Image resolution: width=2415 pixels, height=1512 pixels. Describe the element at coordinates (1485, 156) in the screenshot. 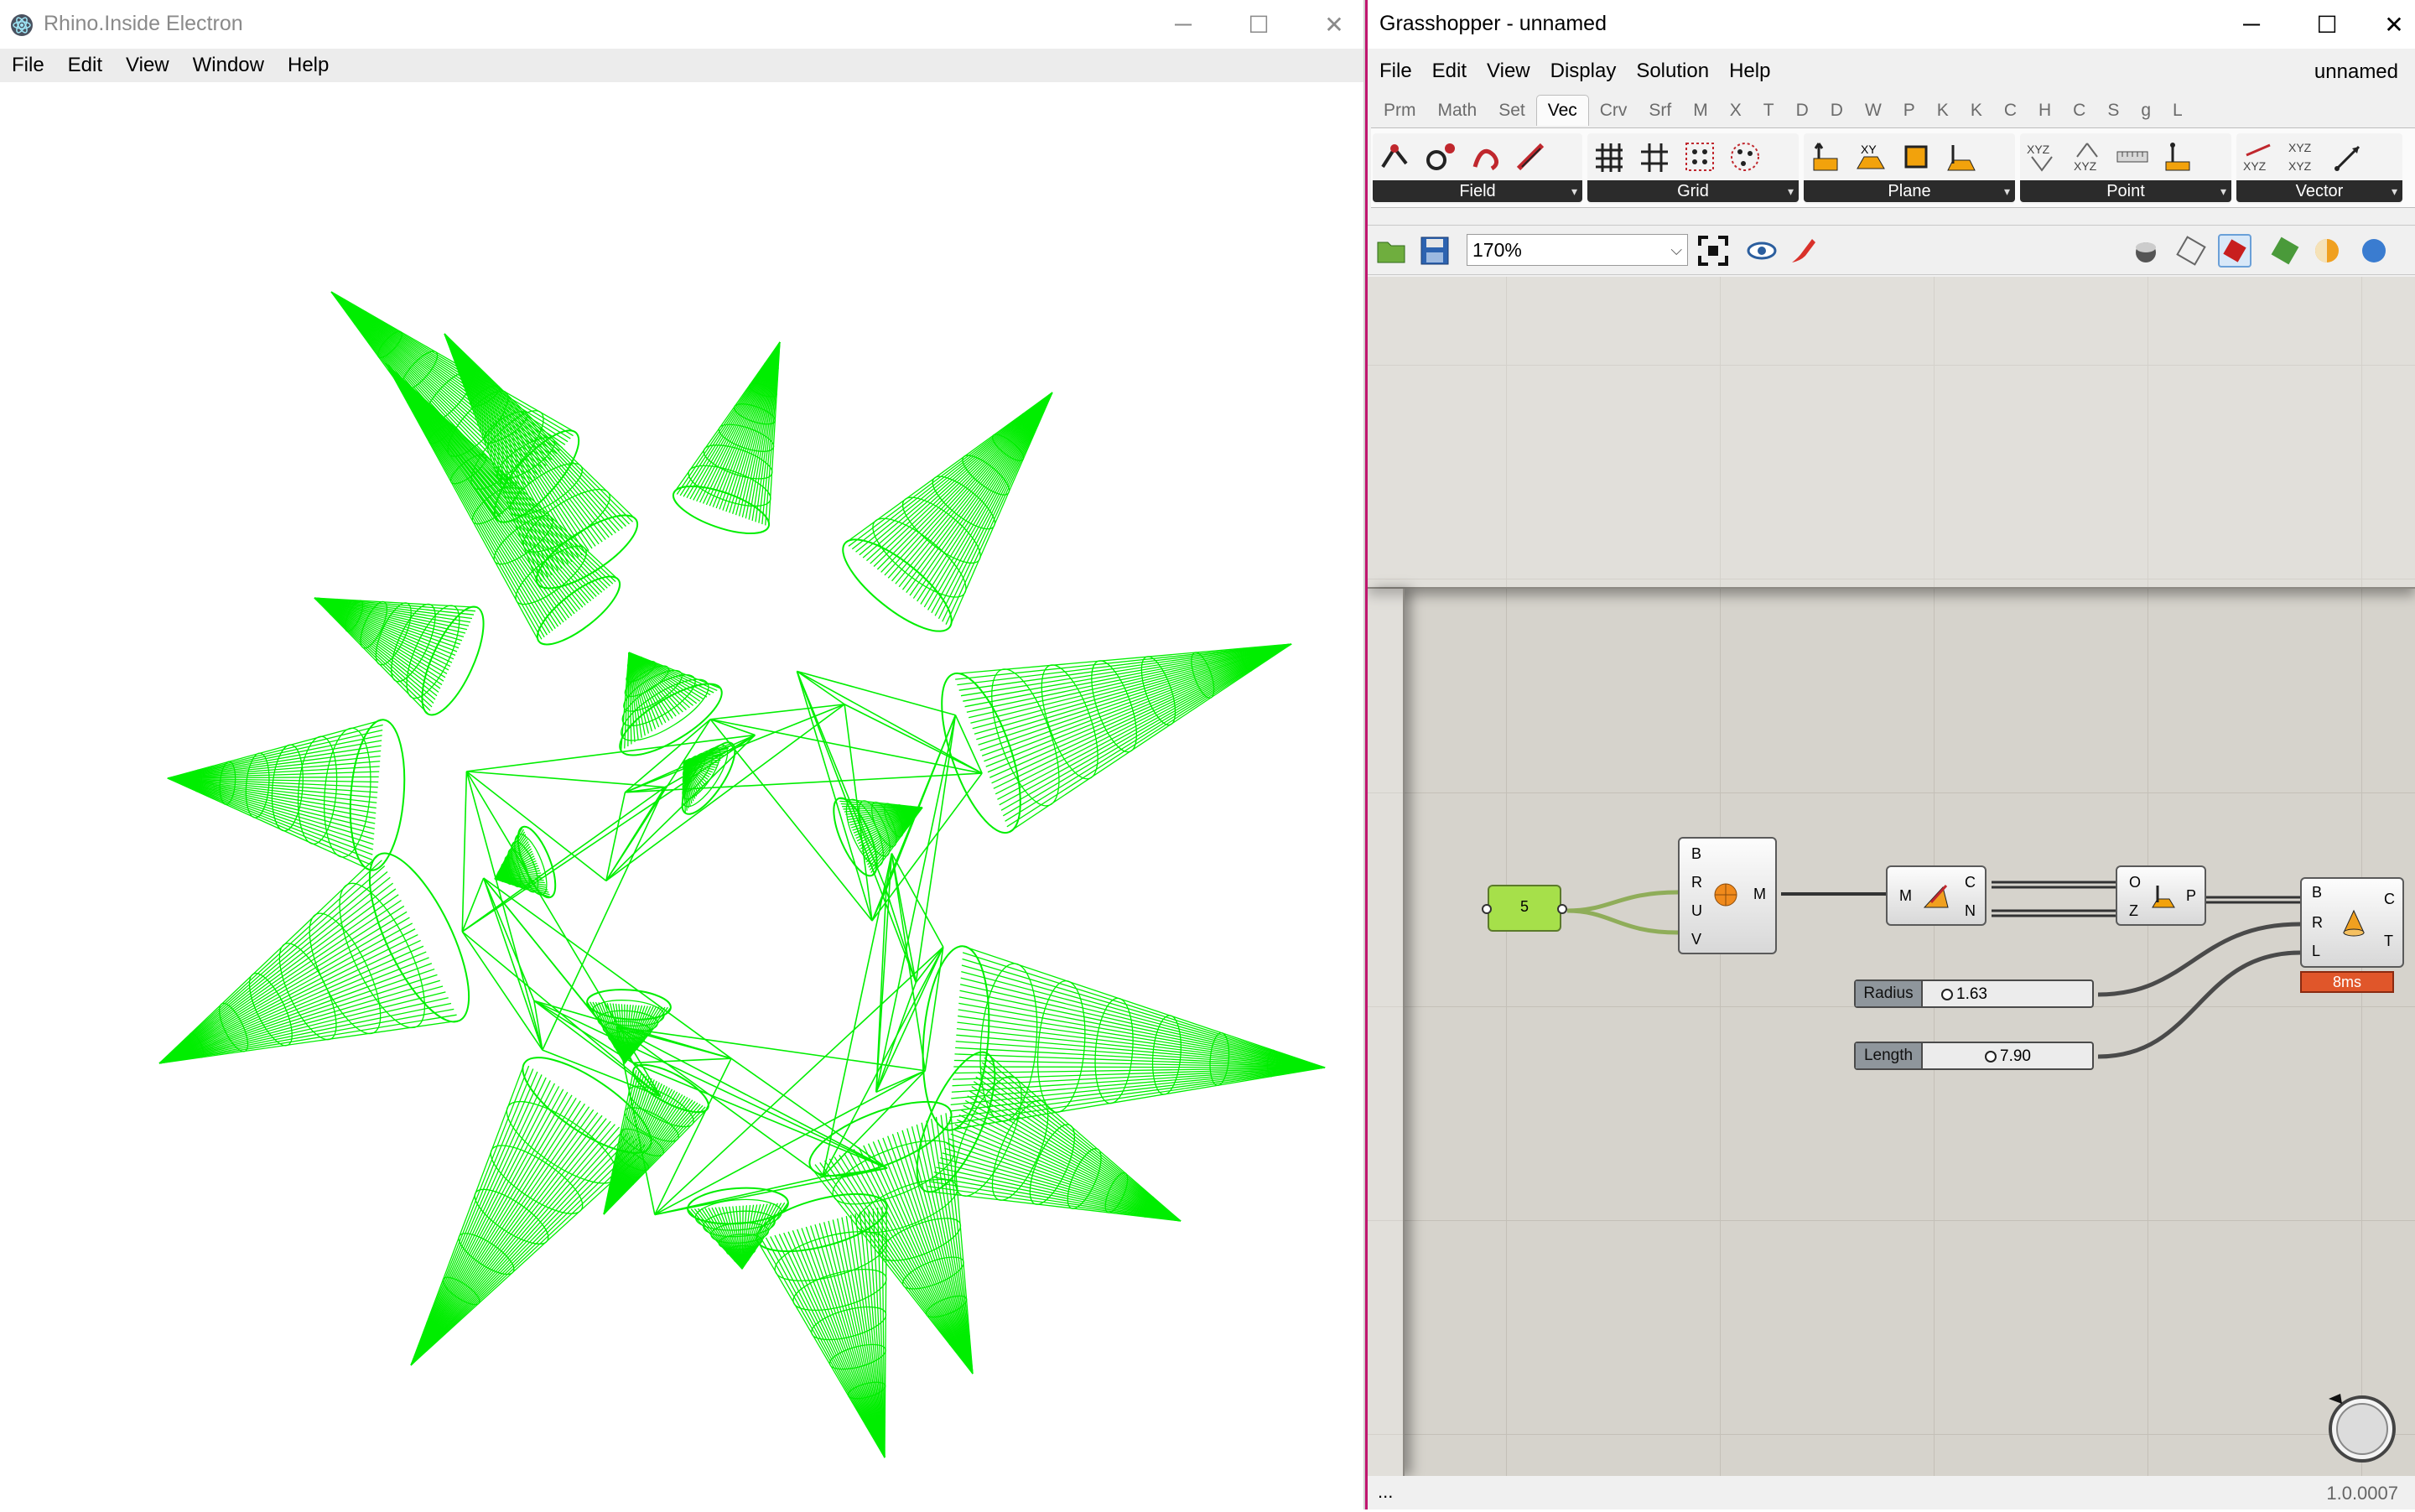

I see `spin-force-icon` at that location.